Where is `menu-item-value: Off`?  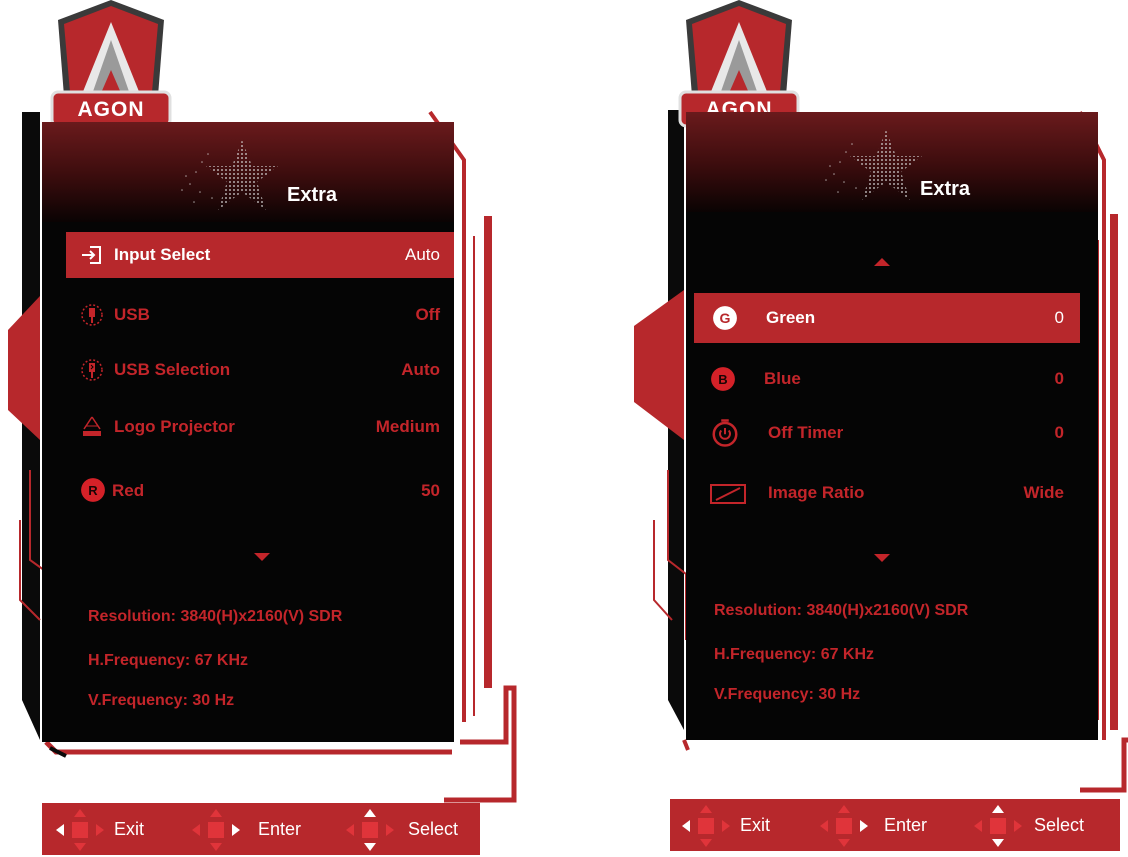 menu-item-value: Off is located at coordinates (427, 314).